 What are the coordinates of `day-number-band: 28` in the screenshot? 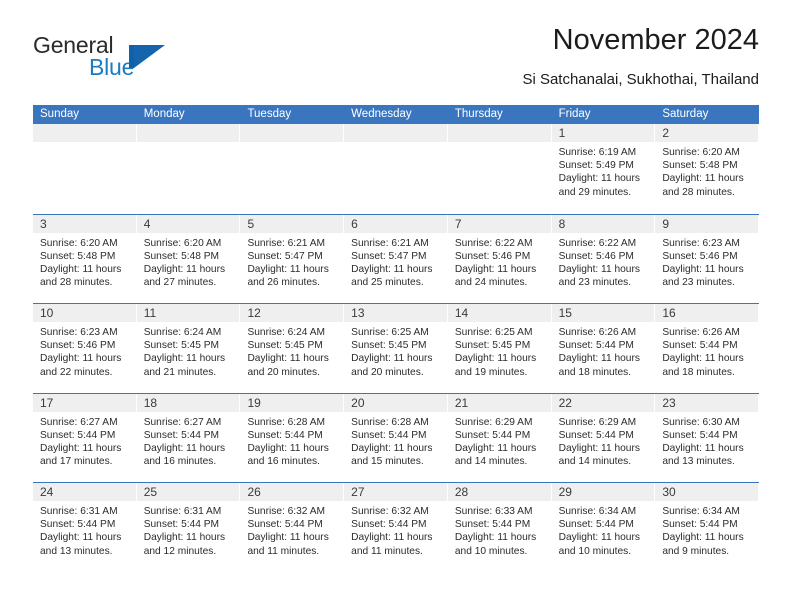 It's located at (499, 492).